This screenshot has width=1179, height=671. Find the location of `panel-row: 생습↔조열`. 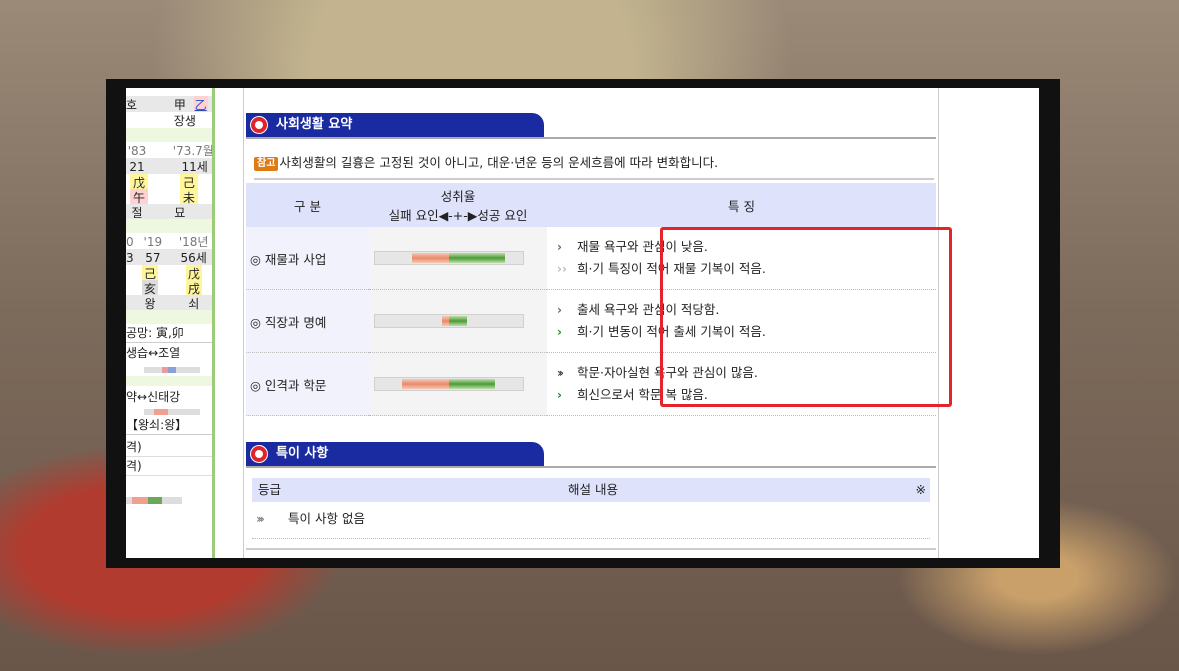

panel-row: 생습↔조열 is located at coordinates (169, 353).